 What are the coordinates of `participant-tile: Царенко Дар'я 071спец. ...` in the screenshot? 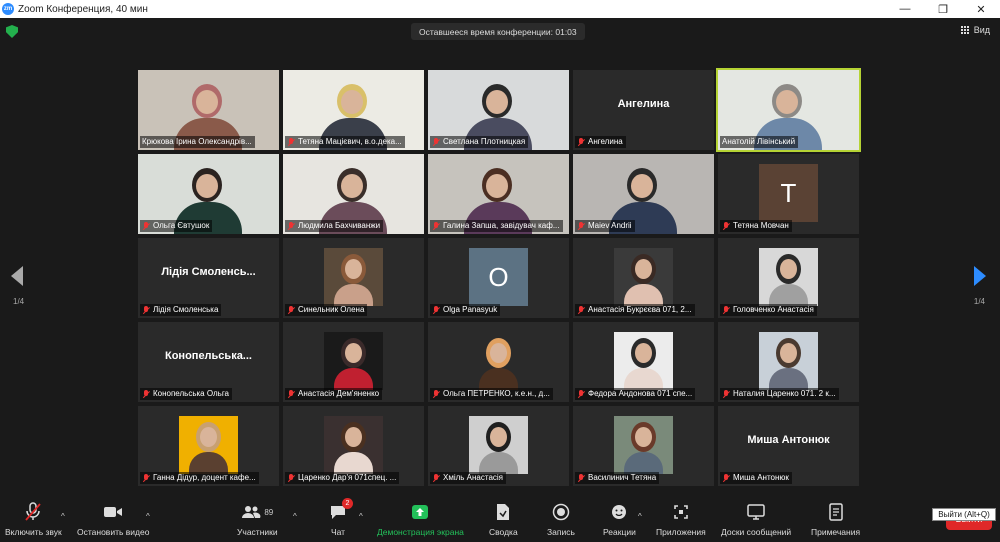 It's located at (353, 446).